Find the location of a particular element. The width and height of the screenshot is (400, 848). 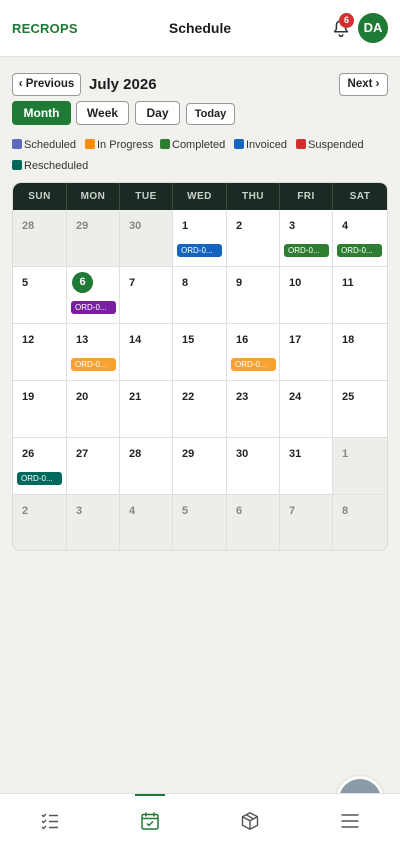

calendar-day-cell: 19 is located at coordinates (40, 409).